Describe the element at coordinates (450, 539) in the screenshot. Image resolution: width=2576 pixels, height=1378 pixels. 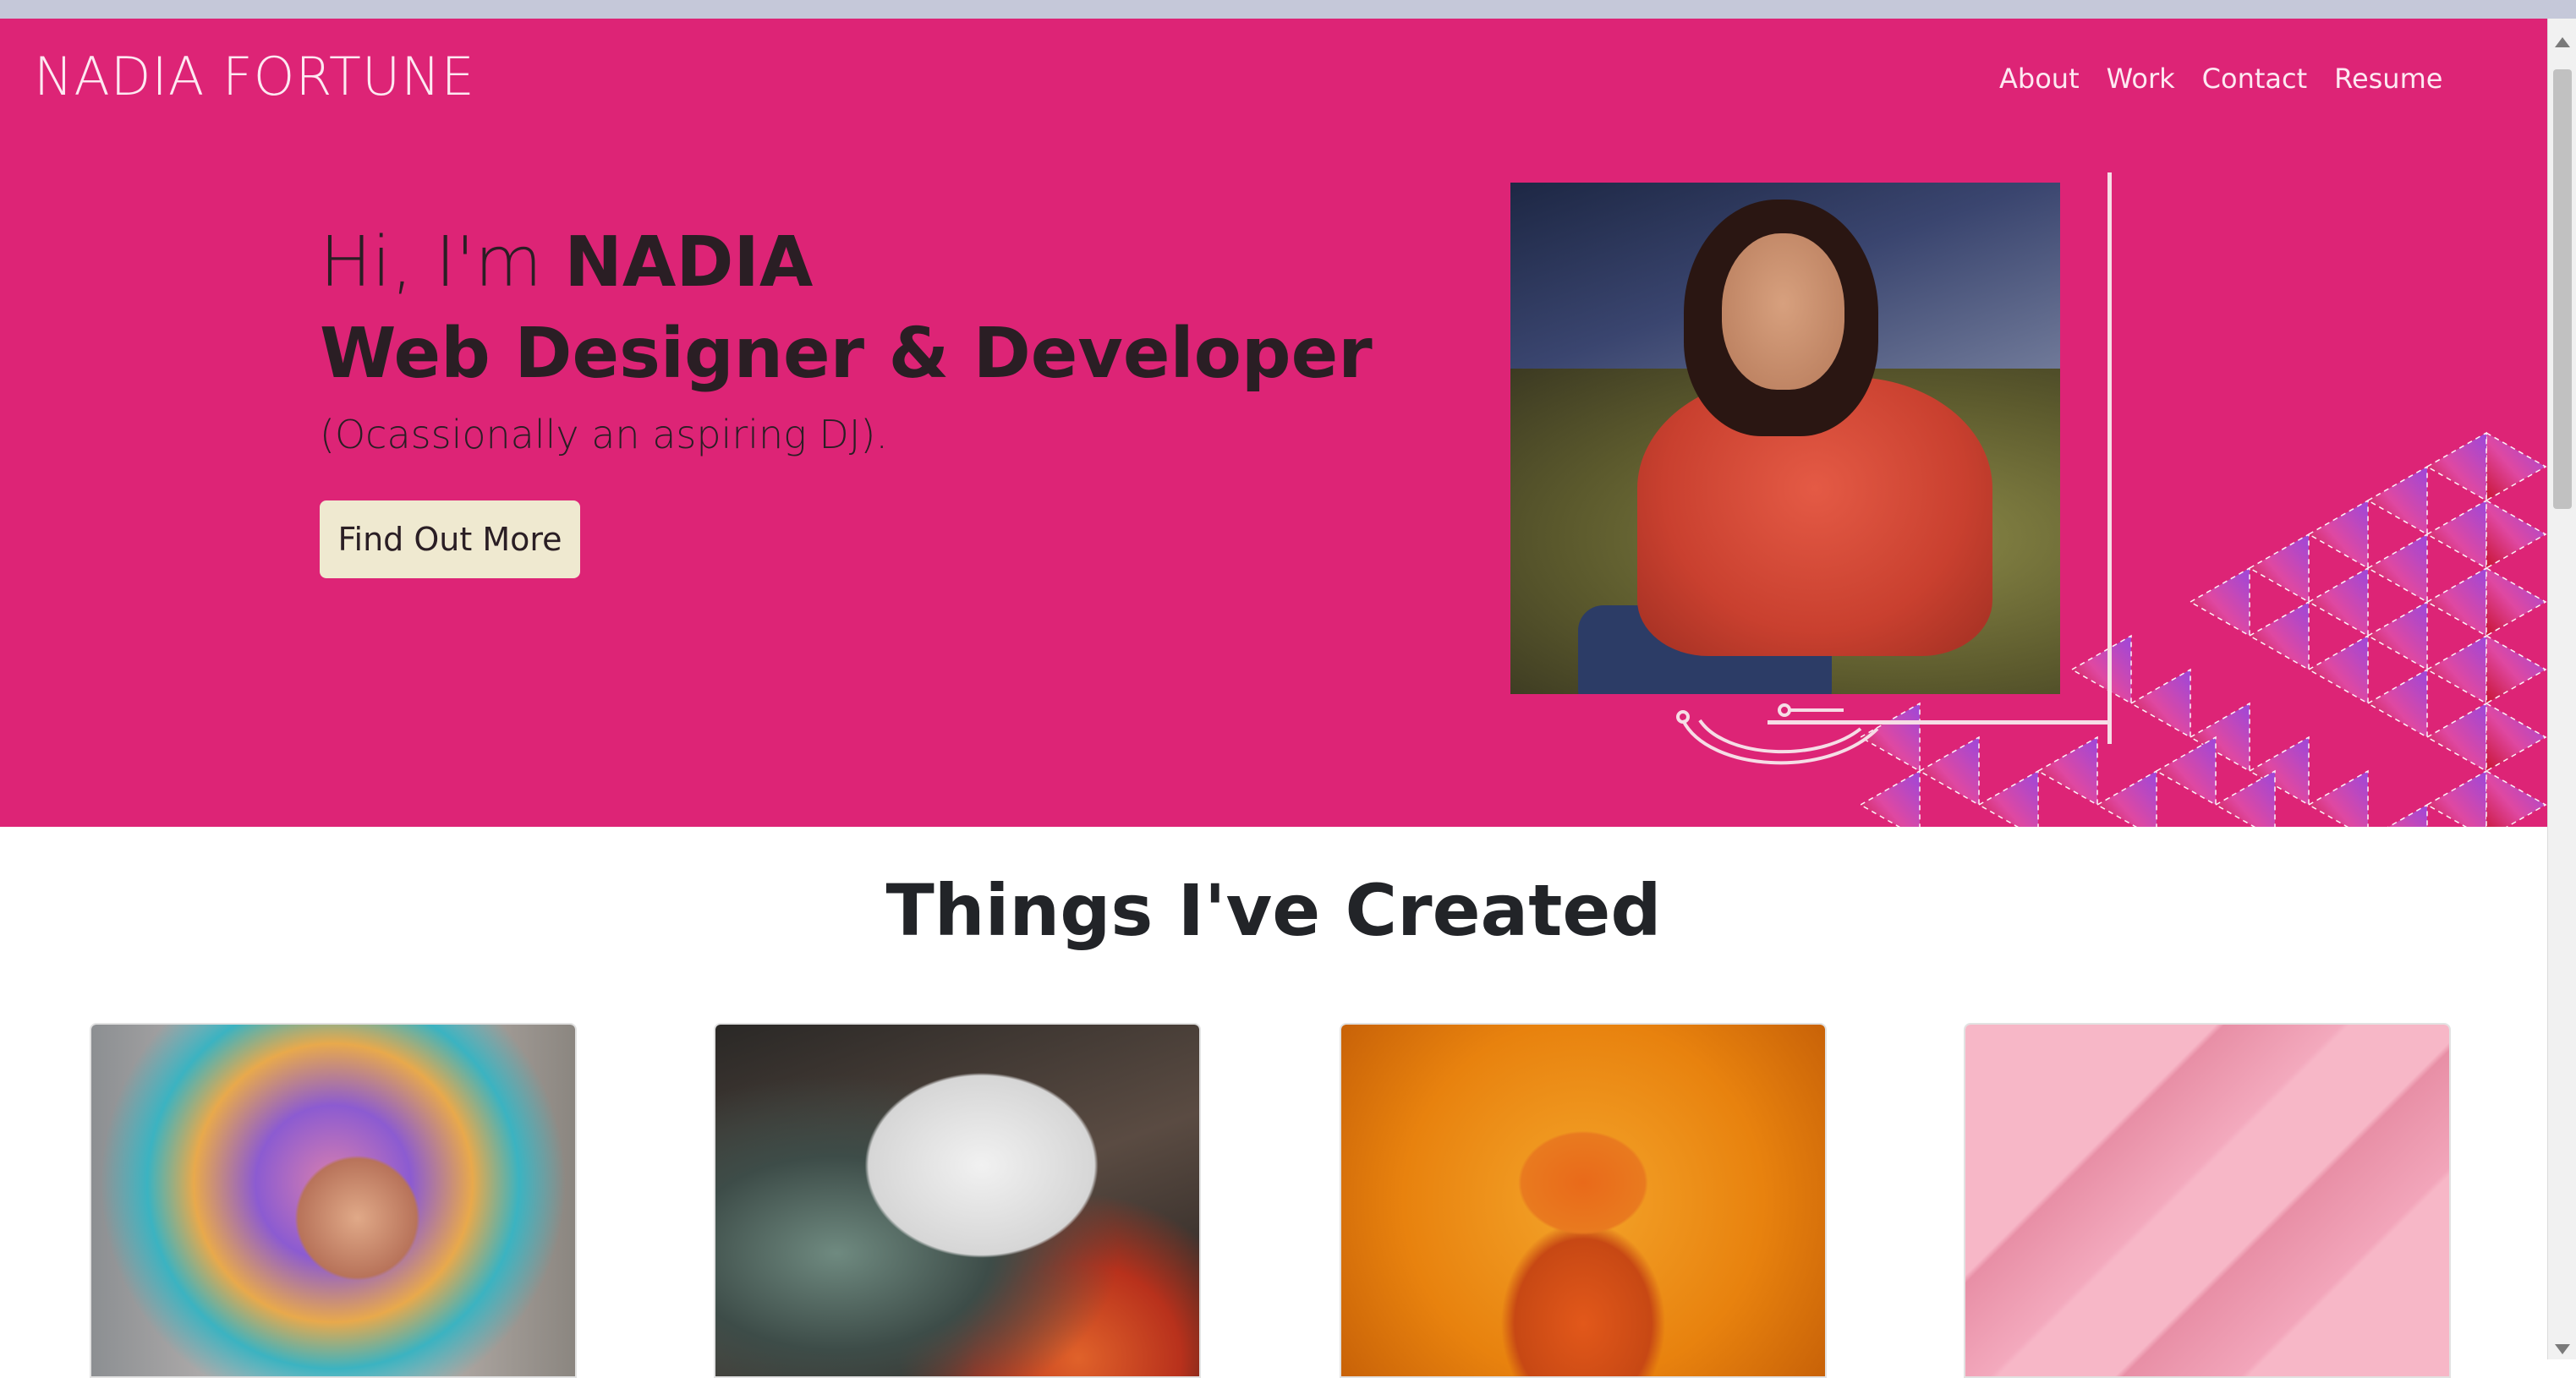
I see `find-out-more-button: Find Out More` at that location.